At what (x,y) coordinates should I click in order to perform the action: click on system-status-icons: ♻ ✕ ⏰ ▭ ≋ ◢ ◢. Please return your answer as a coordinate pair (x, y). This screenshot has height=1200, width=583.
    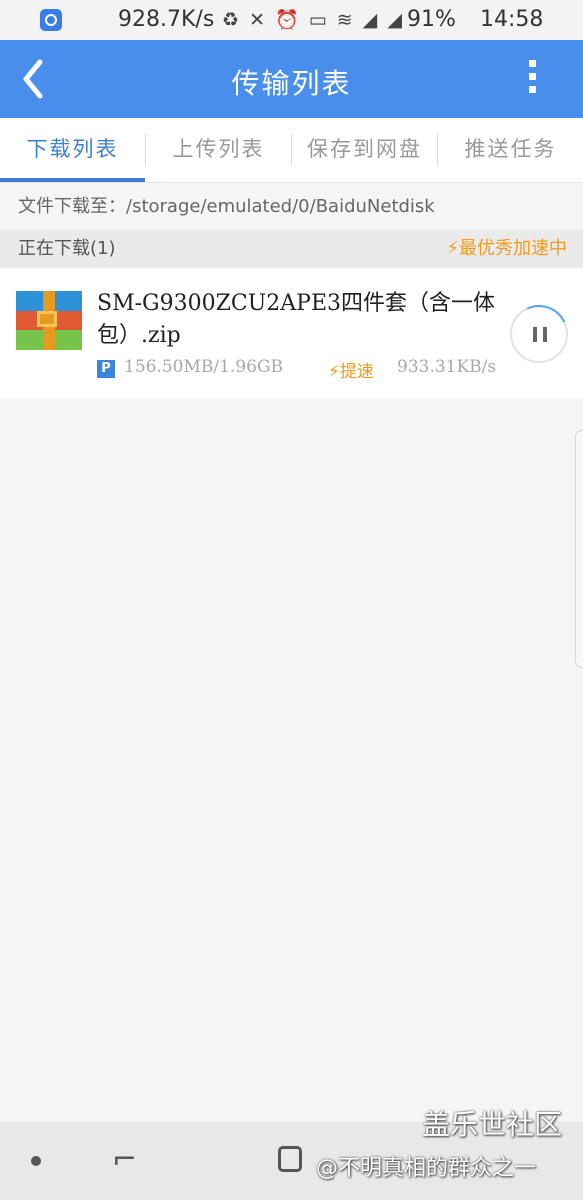
    Looking at the image, I should click on (313, 20).